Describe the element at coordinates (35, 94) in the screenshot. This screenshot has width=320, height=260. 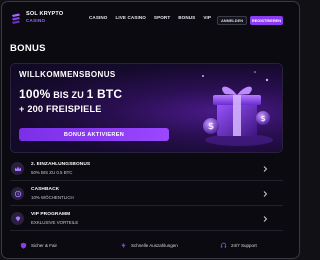
I see `hero-percent: 100%` at that location.